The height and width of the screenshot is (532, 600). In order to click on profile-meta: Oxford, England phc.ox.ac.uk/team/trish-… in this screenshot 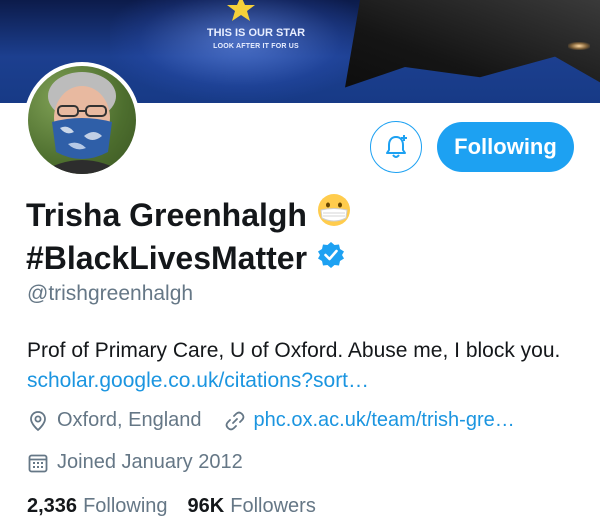, I will do `click(271, 420)`.